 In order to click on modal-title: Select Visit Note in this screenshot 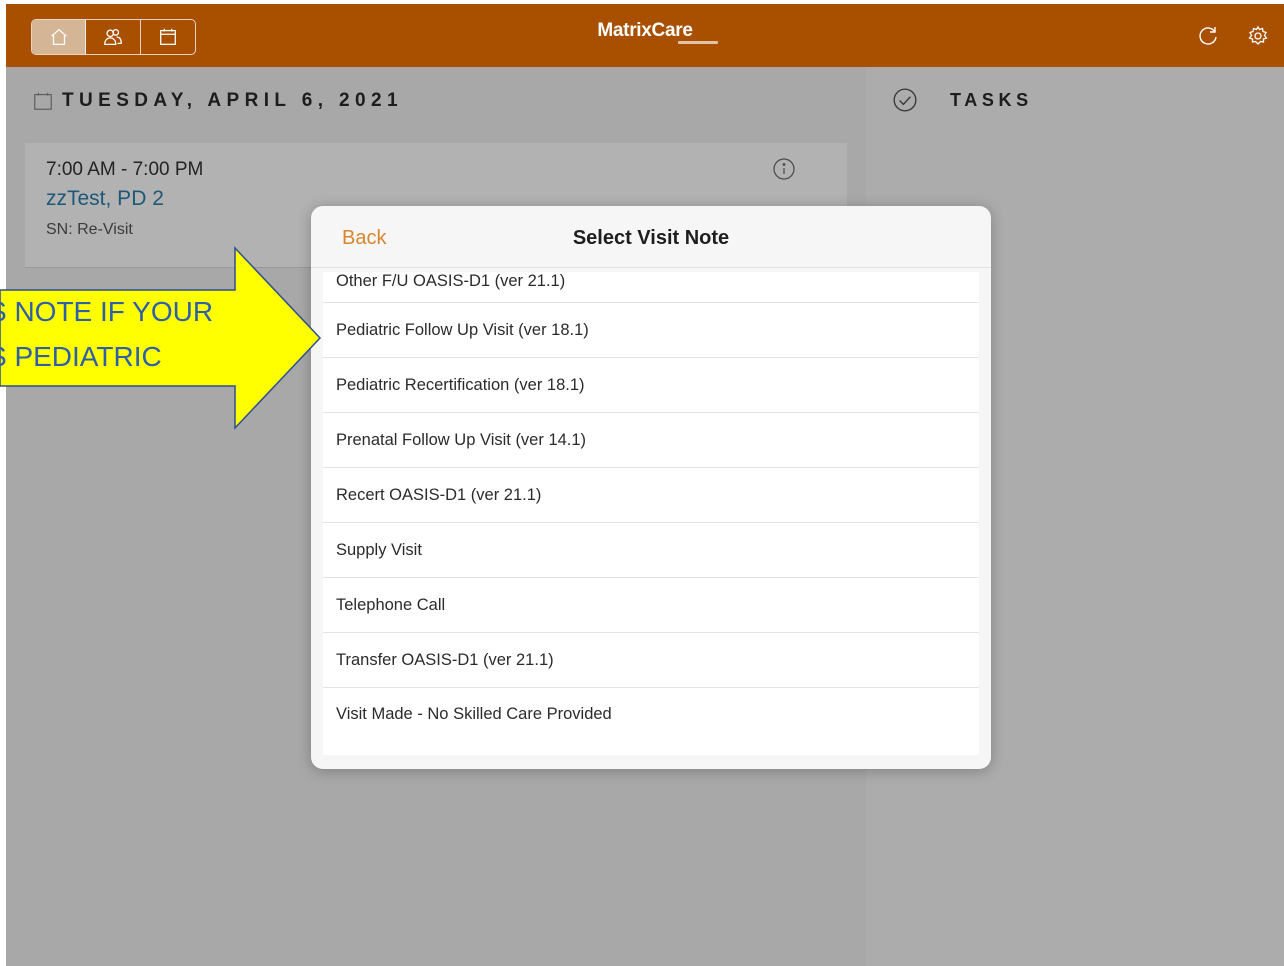, I will do `click(651, 238)`.